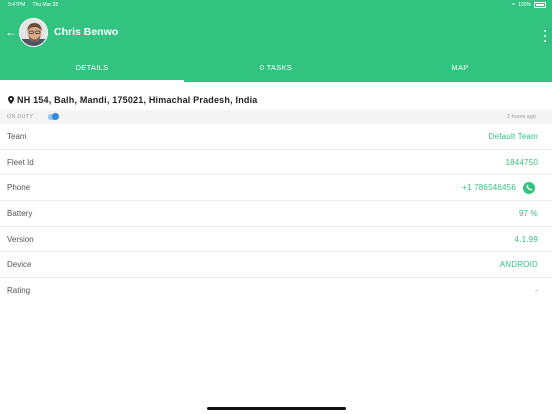 Image resolution: width=552 pixels, height=414 pixels. I want to click on duty-status-bar: ON DUTY 2 hours ago, so click(276, 117).